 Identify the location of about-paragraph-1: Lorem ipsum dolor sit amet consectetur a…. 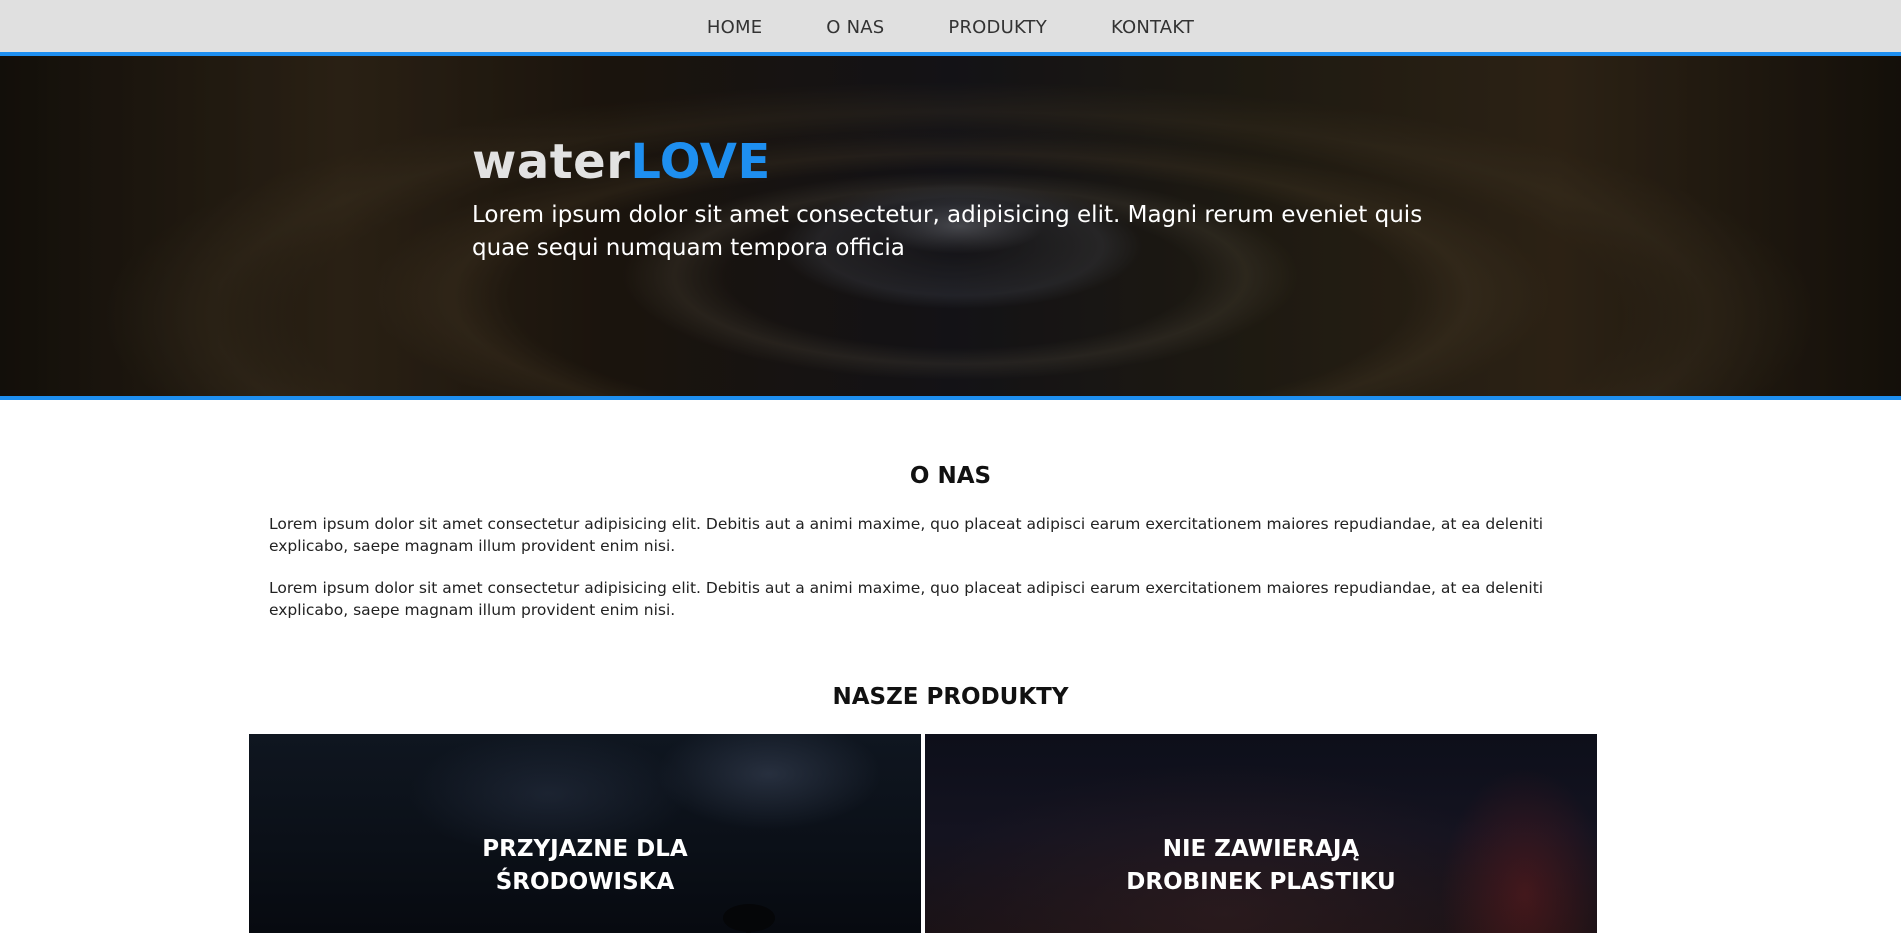
(906, 535).